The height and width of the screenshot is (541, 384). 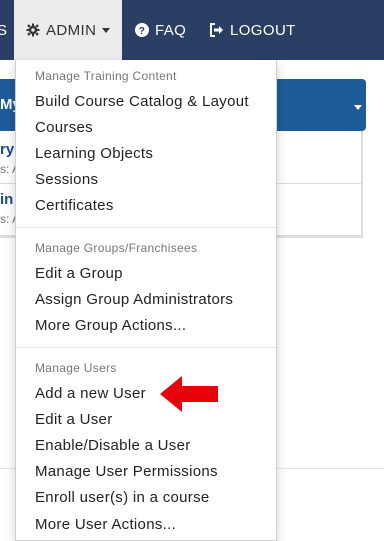 I want to click on list-item-title: in, so click(x=6, y=199).